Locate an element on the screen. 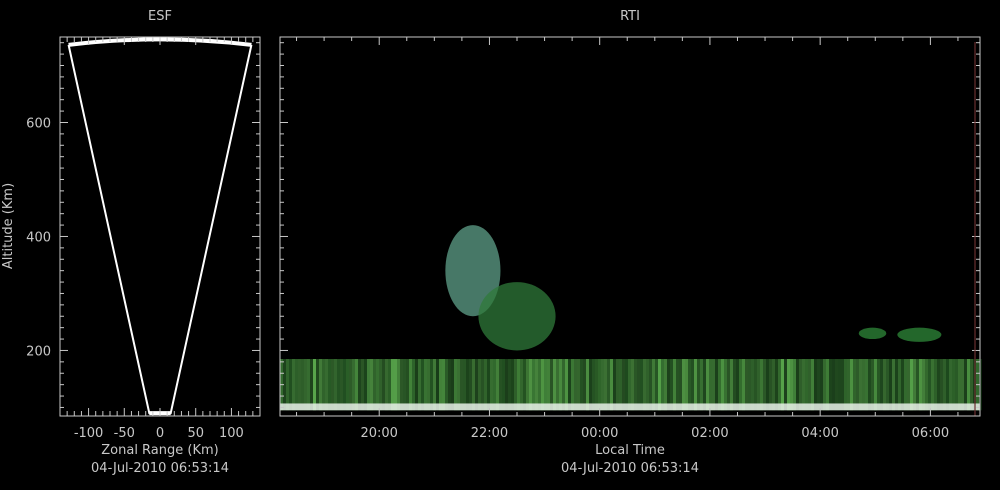 The width and height of the screenshot is (1000, 490). rti-echo-base-layer is located at coordinates (630, 407).